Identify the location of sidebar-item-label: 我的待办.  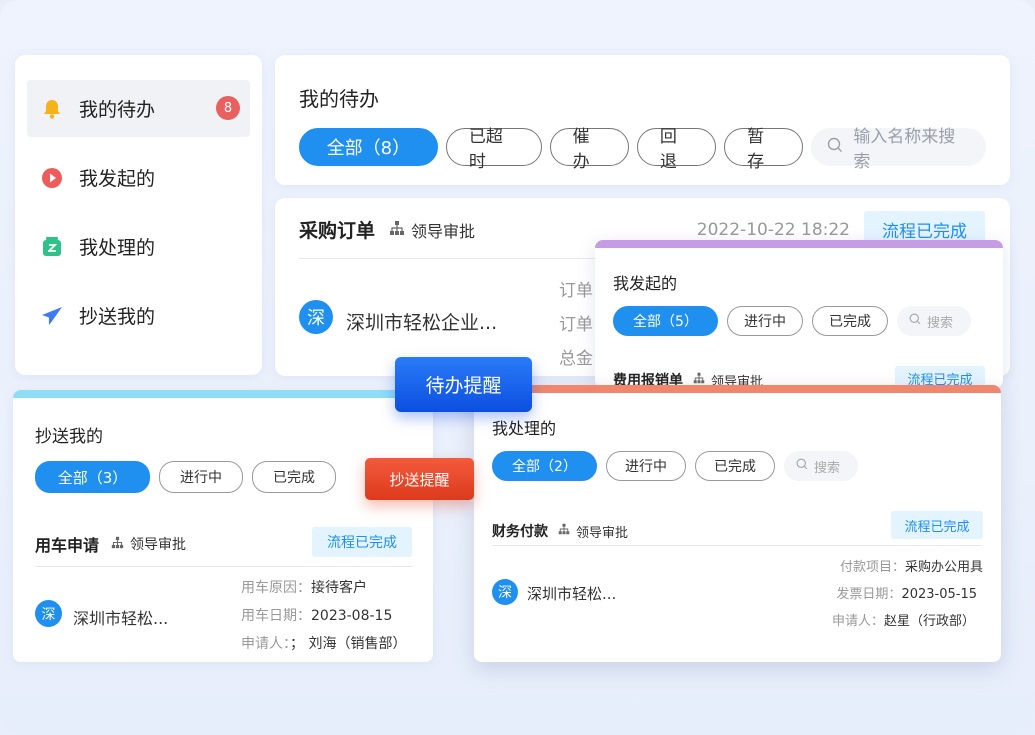
(117, 110).